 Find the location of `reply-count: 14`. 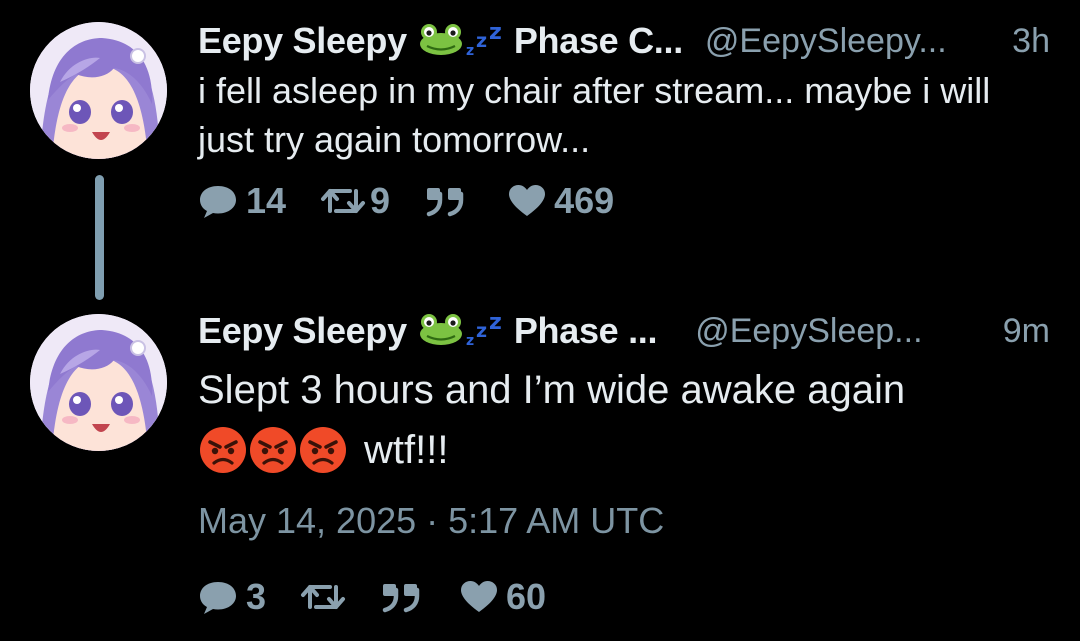

reply-count: 14 is located at coordinates (266, 200).